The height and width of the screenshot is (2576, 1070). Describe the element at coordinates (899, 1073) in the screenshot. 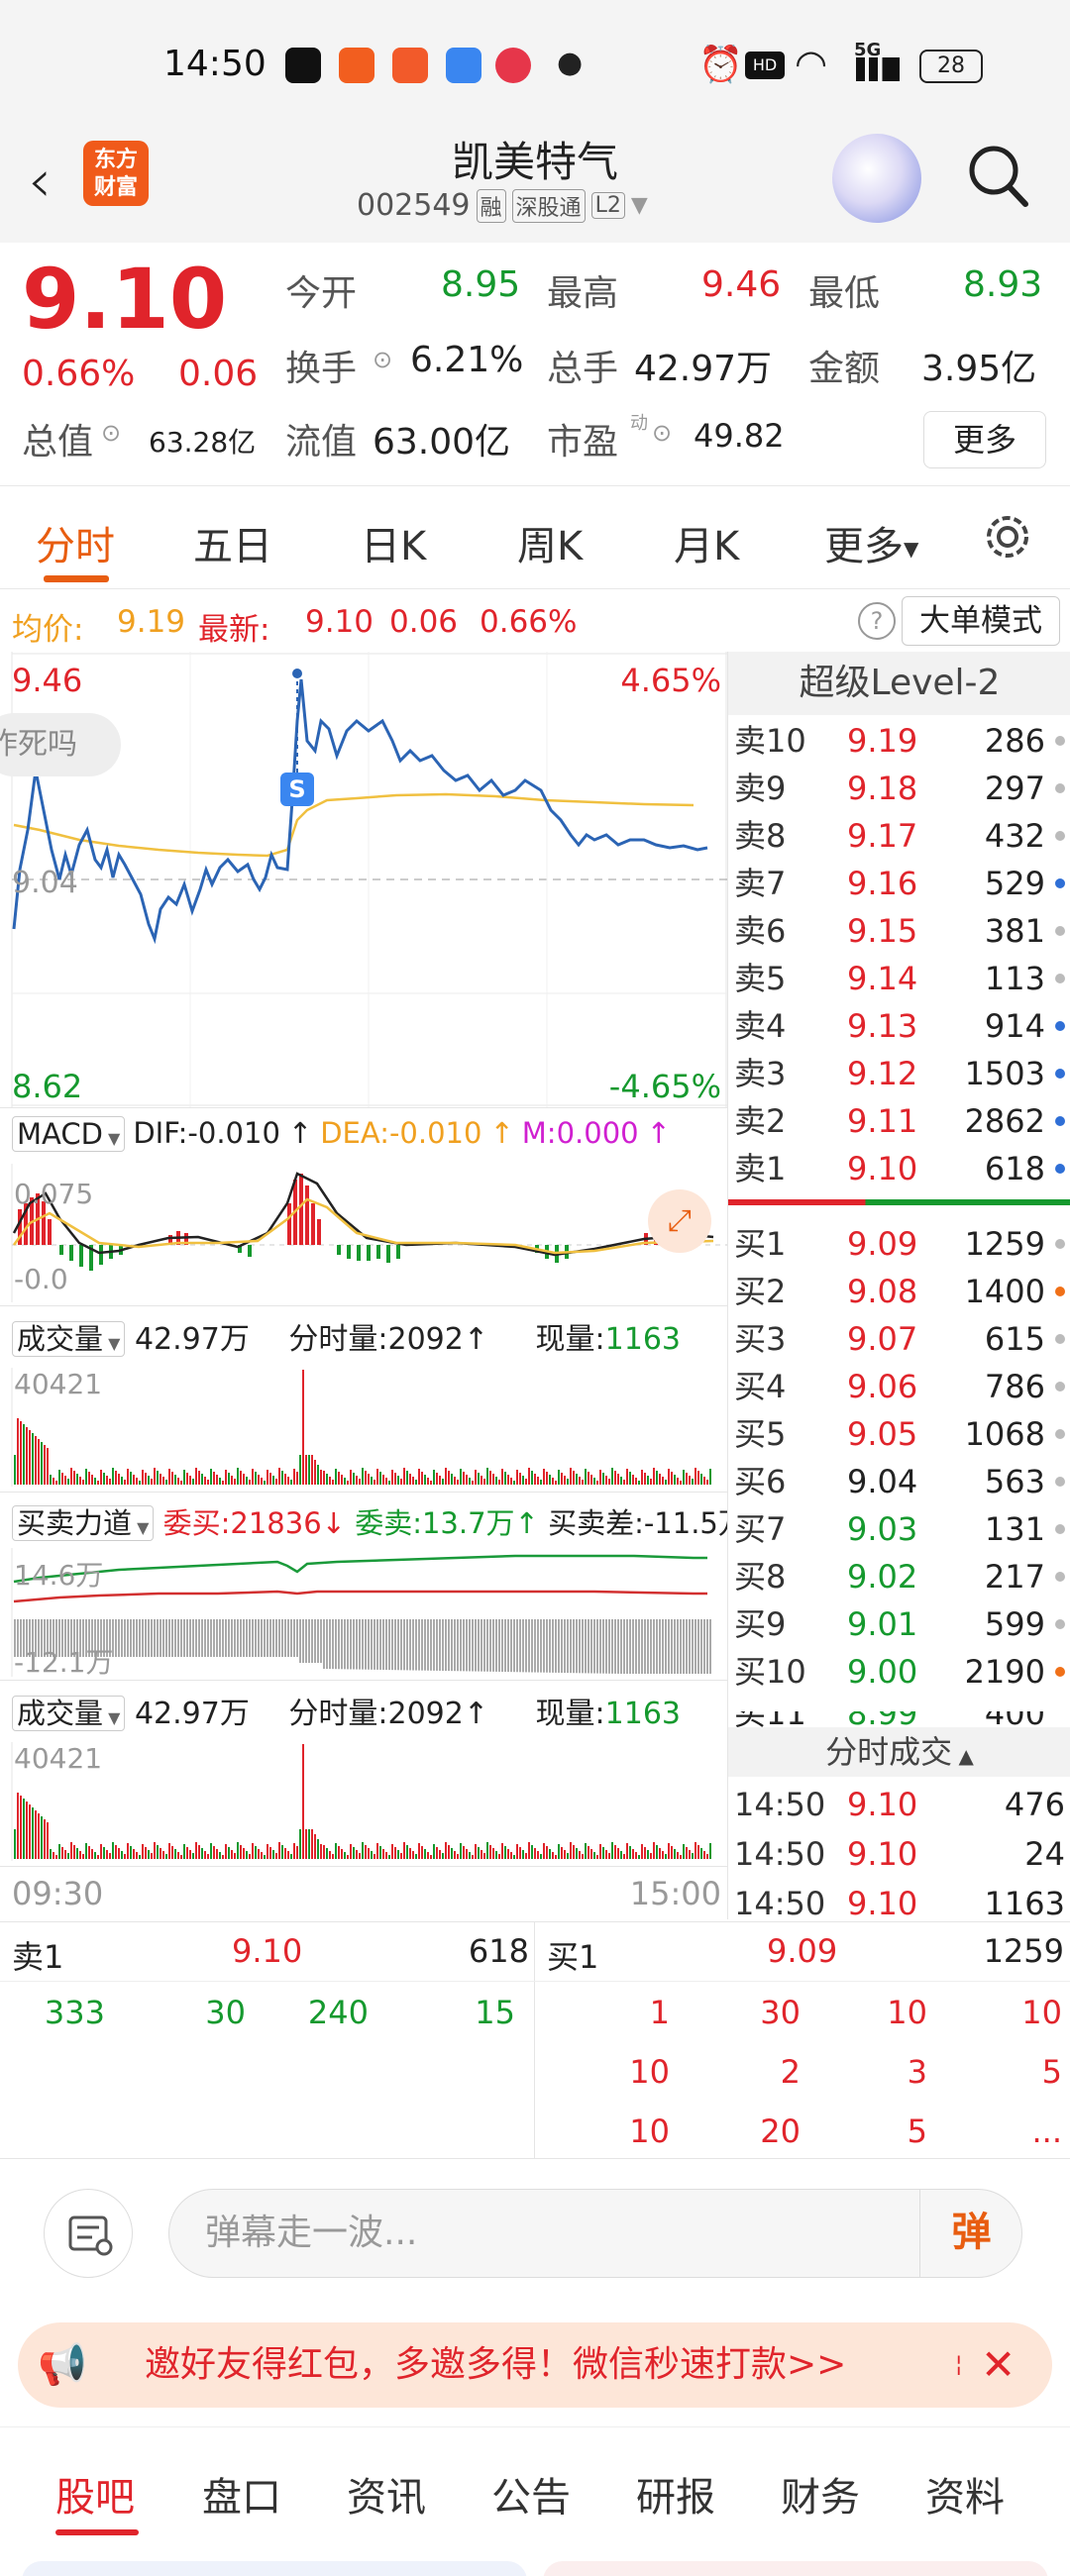

I see `ask-row: 卖3 9.12 1503` at that location.